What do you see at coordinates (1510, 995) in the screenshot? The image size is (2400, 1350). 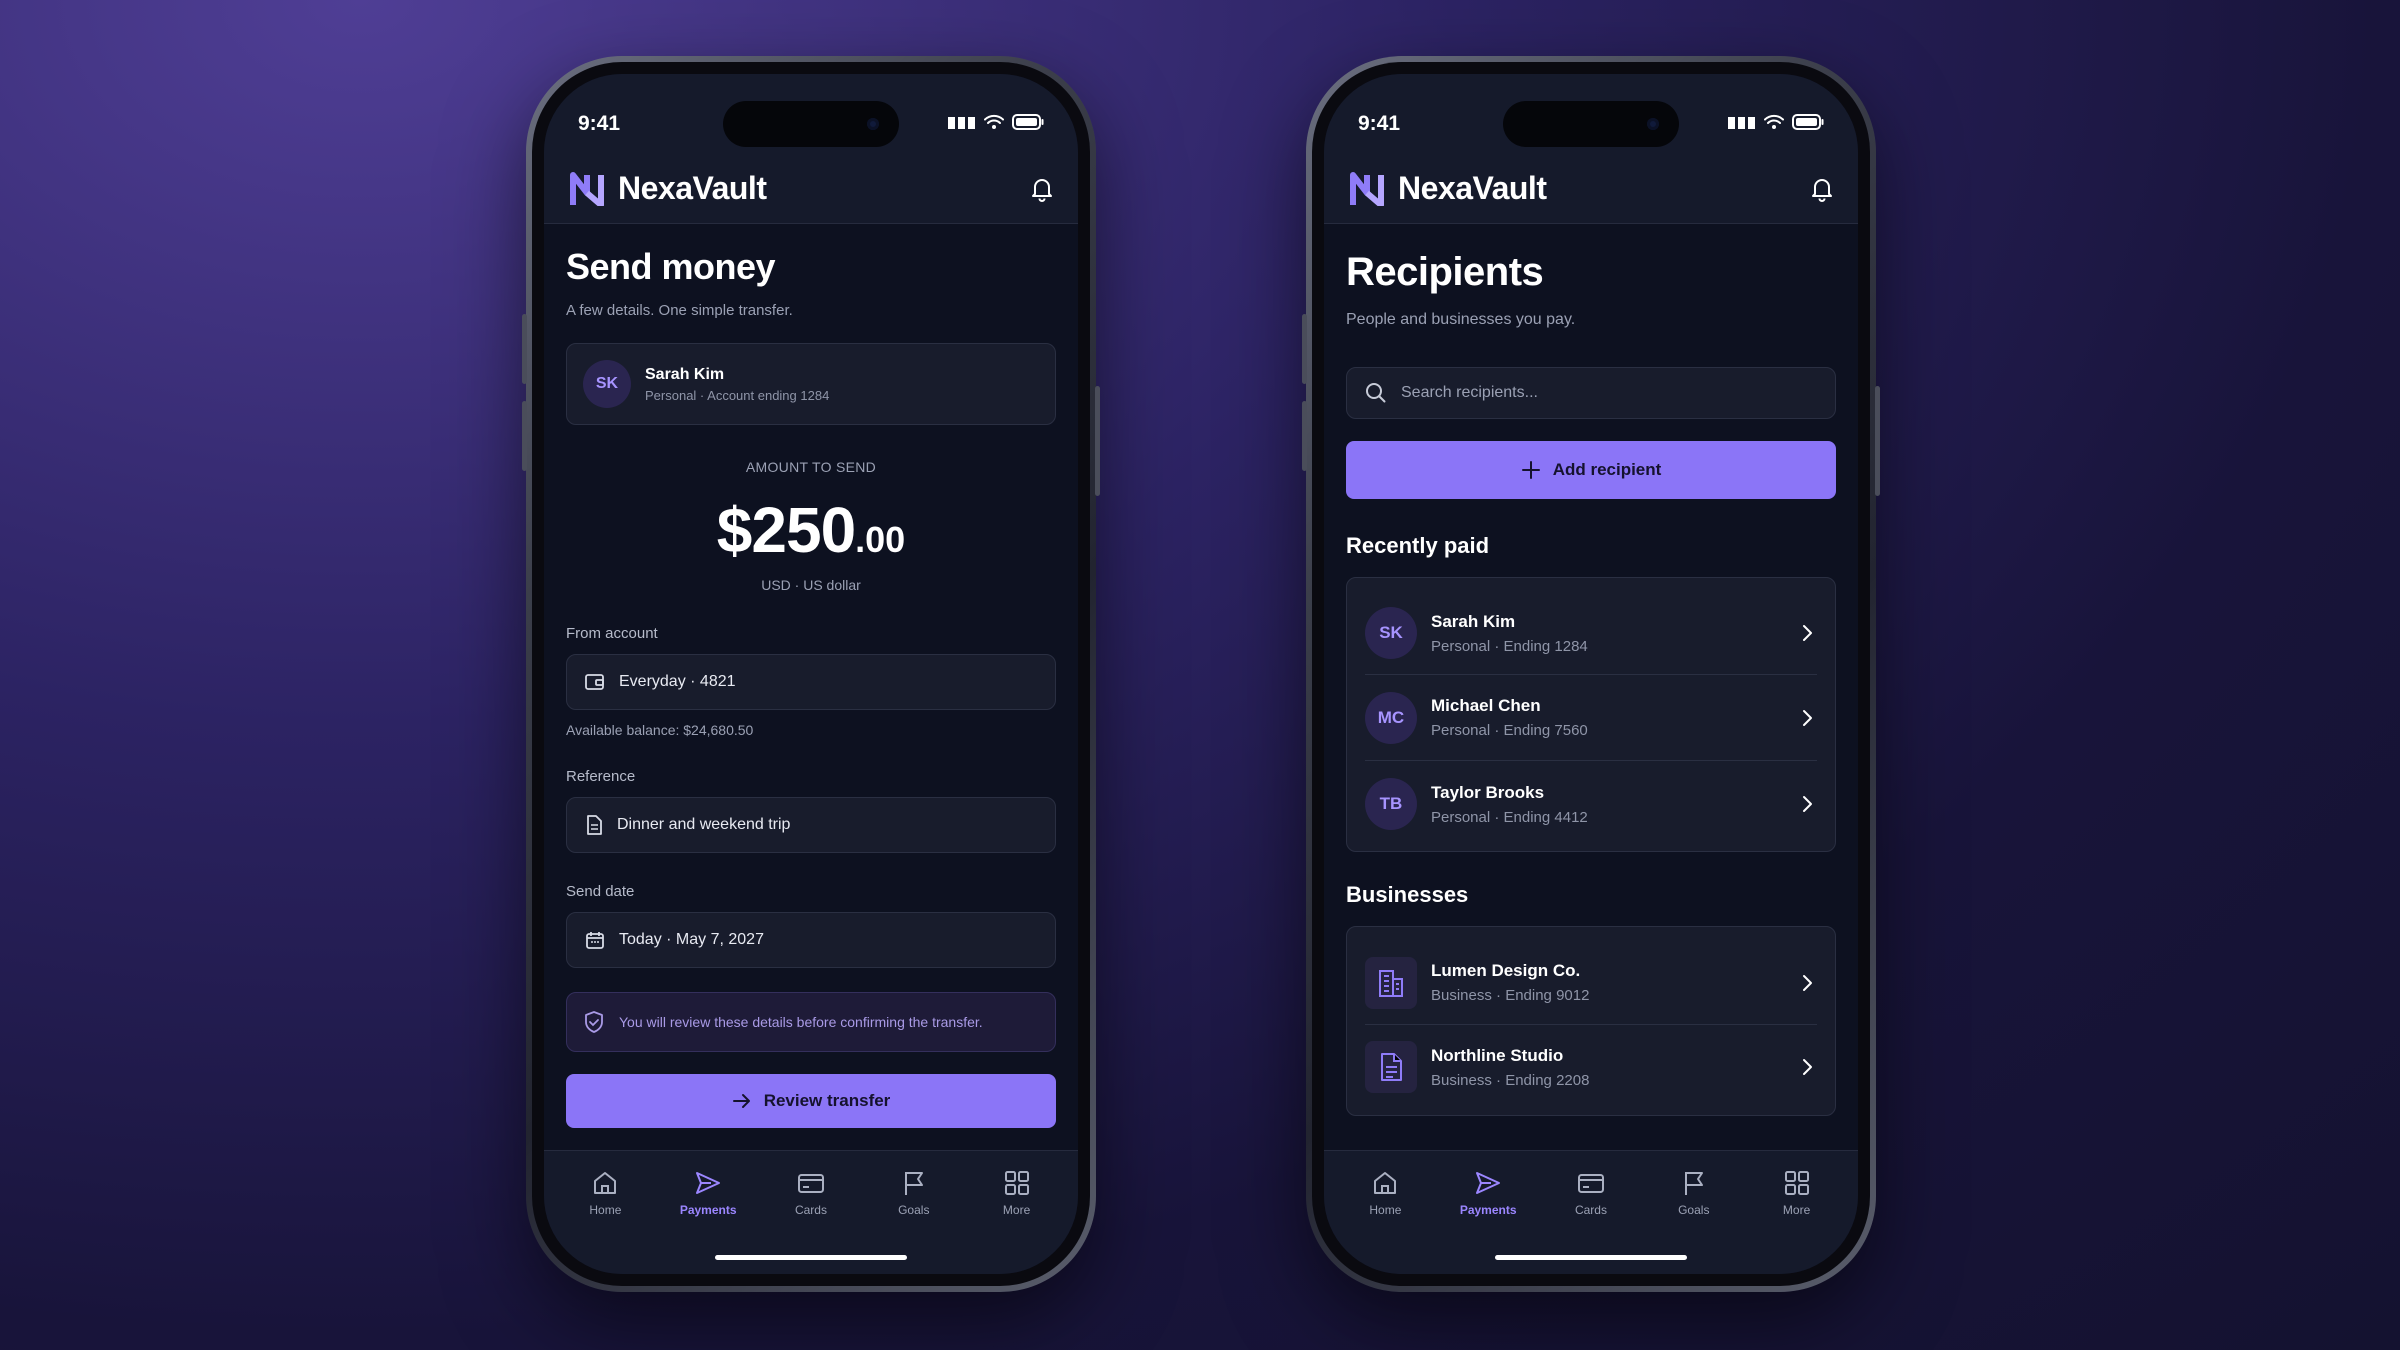 I see `business-meta: Business · Ending 9012` at bounding box center [1510, 995].